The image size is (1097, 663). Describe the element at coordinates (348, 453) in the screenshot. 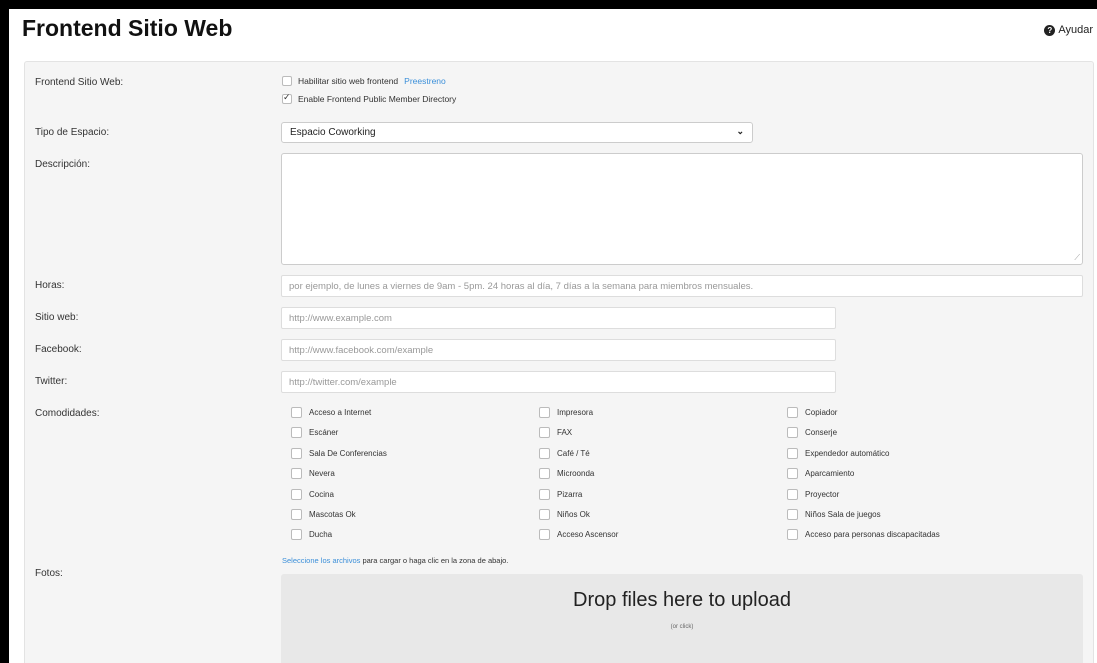

I see `amenity-label: Sala De Conferencias` at that location.